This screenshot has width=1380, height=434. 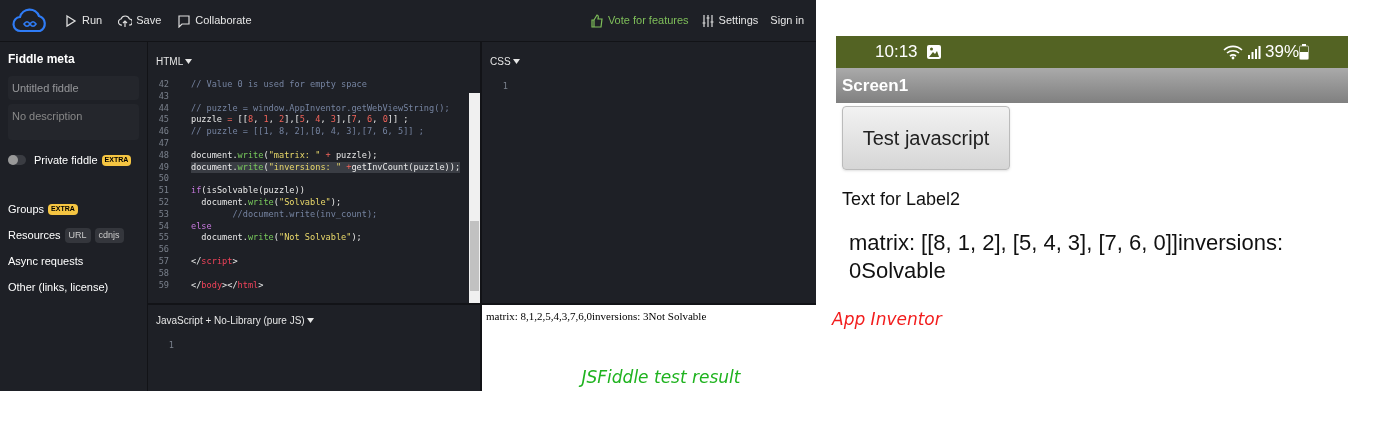 What do you see at coordinates (279, 85) in the screenshot?
I see `code-line: // Value 0 is used for empty space` at bounding box center [279, 85].